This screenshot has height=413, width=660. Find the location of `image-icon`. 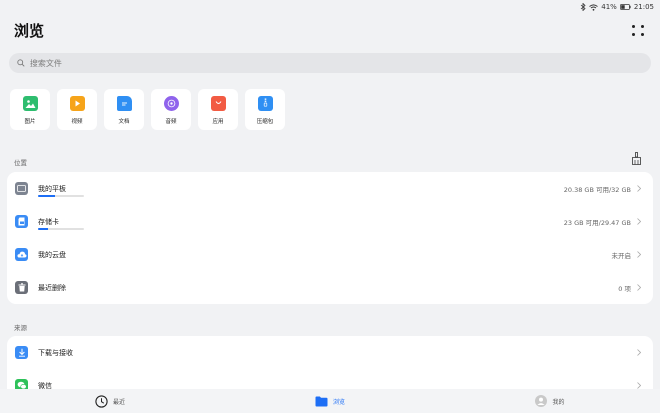

image-icon is located at coordinates (30, 103).